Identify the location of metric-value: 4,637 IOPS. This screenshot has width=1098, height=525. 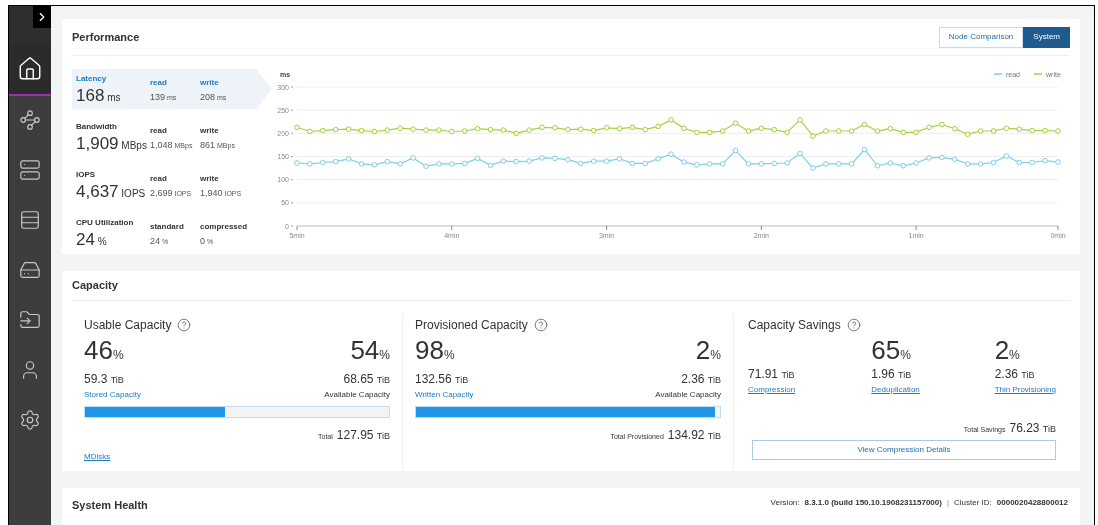
(111, 192).